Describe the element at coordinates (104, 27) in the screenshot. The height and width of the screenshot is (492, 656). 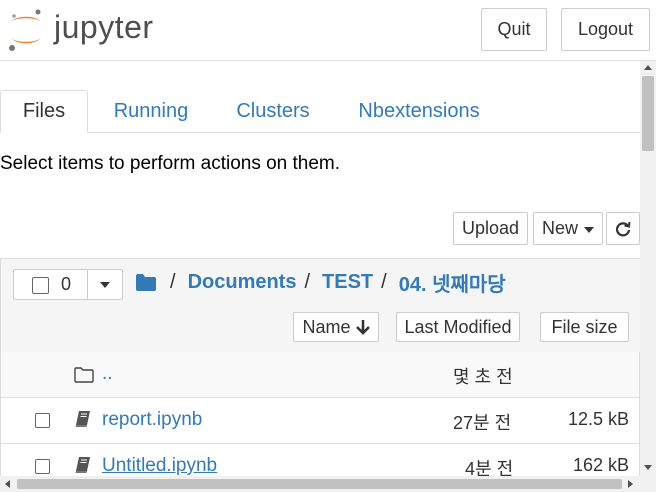
I see `logo-text: jupyter` at that location.